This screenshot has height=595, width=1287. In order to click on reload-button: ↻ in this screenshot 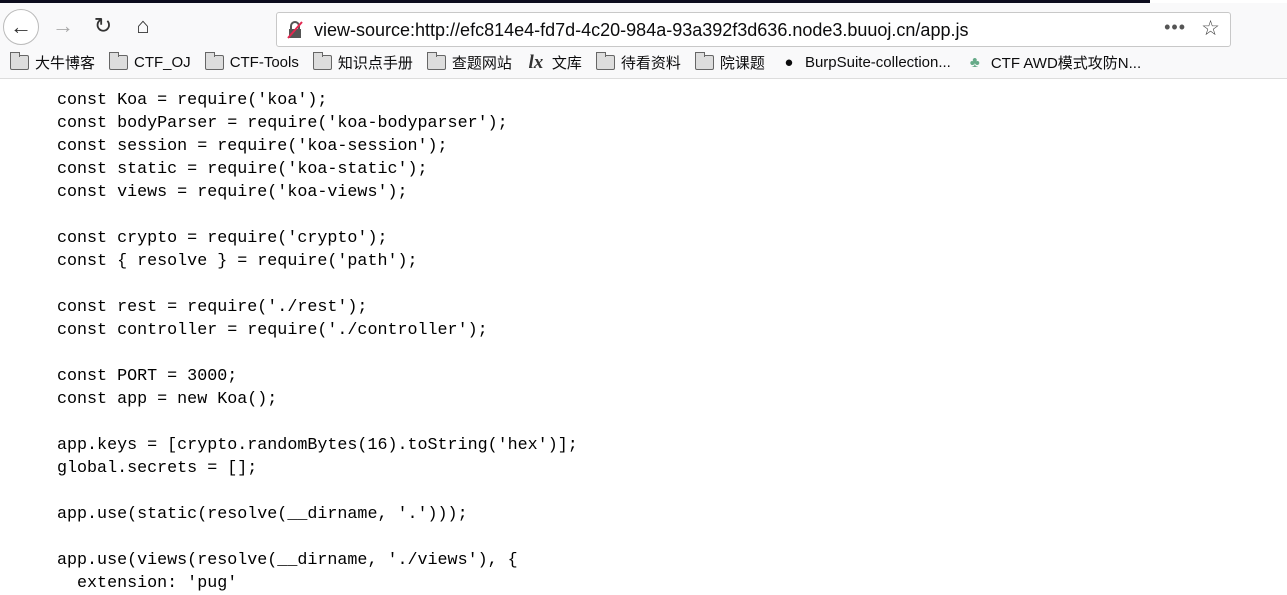, I will do `click(103, 26)`.